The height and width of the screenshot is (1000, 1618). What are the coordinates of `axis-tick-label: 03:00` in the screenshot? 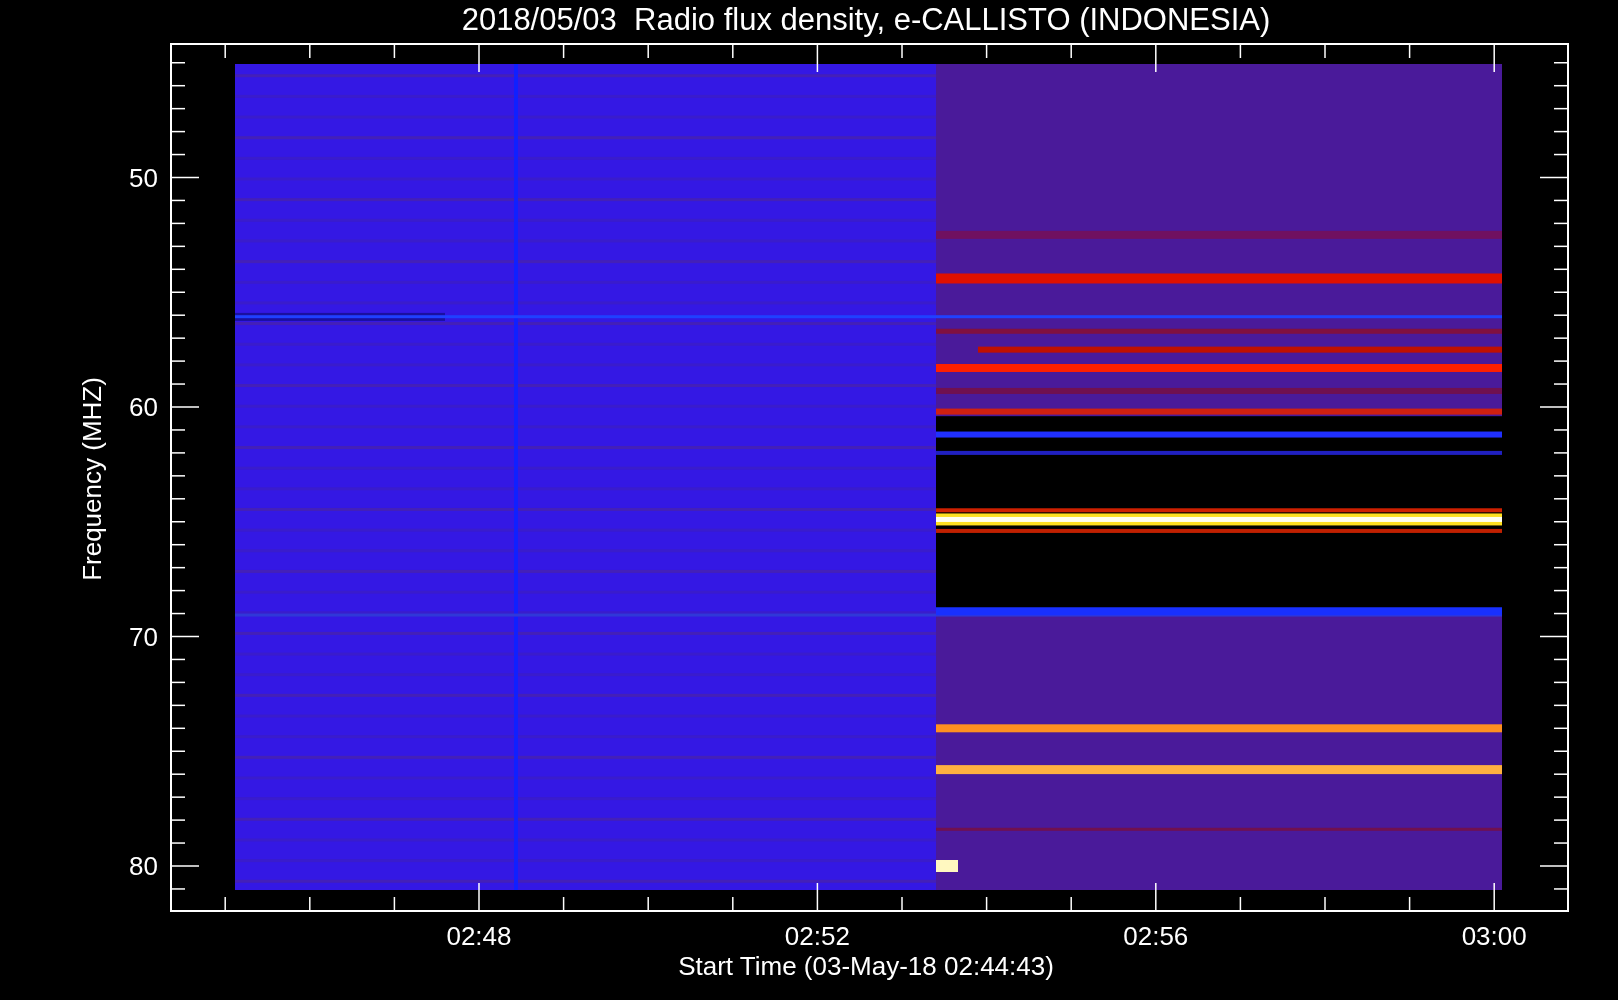 It's located at (1494, 936).